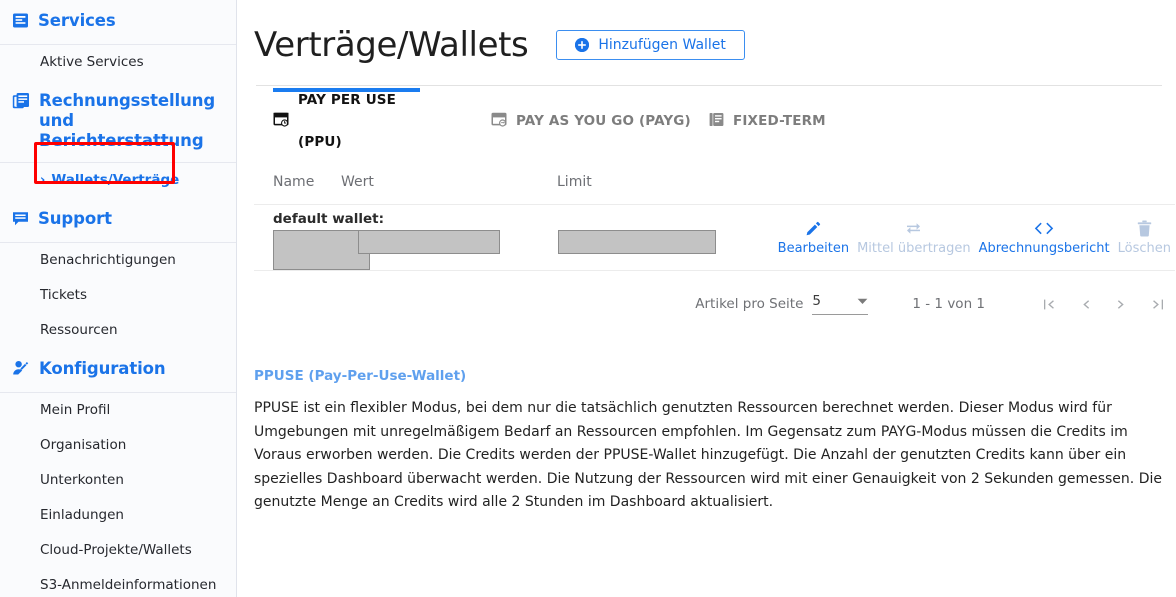  Describe the element at coordinates (1044, 248) in the screenshot. I see `action-label: Abrechnungsbericht` at that location.